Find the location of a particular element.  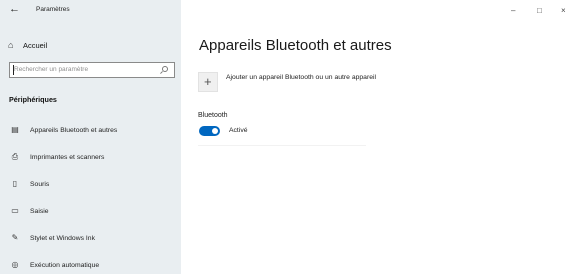

page-title: Appareils Bluetooth et autres is located at coordinates (295, 45).